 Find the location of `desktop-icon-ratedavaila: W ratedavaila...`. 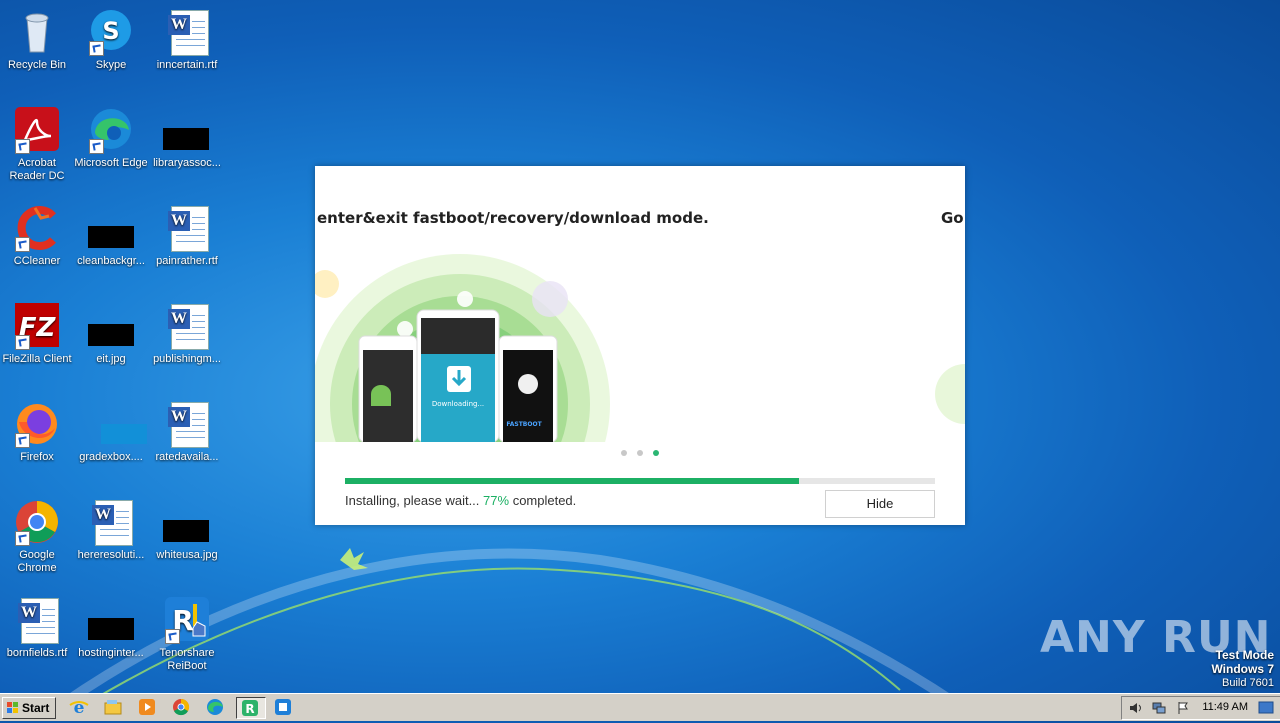

desktop-icon-ratedavaila: W ratedavaila... is located at coordinates (187, 432).